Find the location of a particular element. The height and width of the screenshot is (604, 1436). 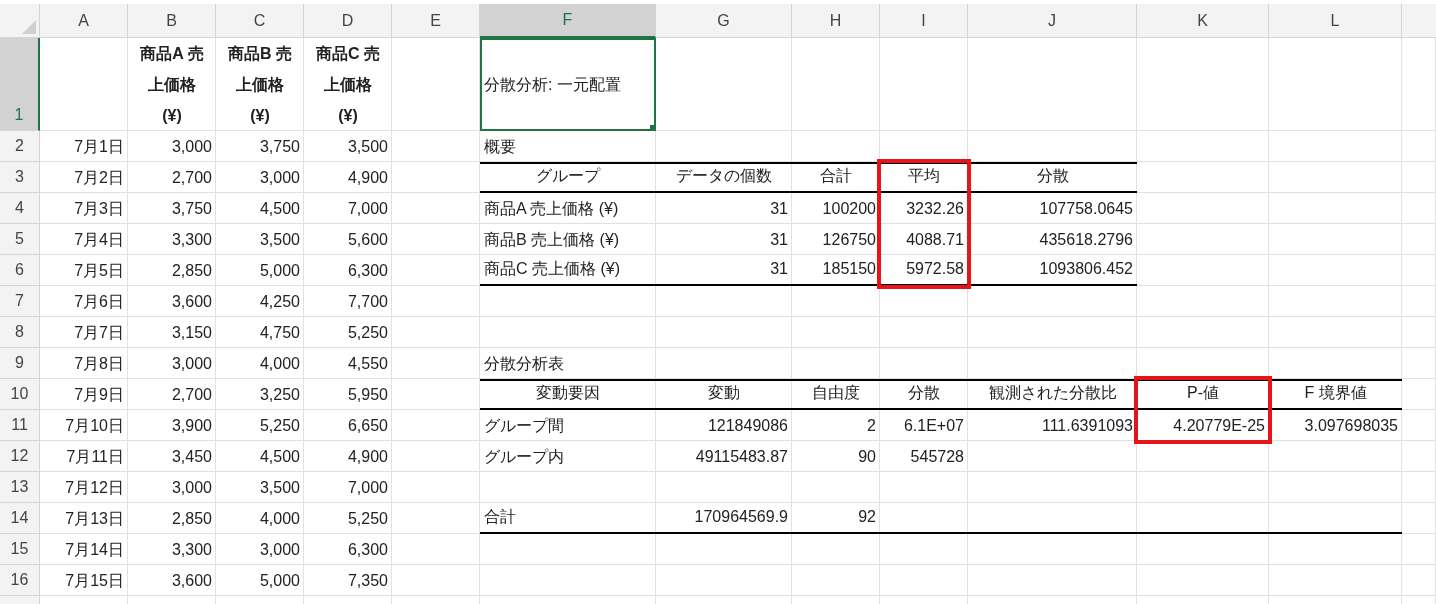

table-cell-text: 7月1日 is located at coordinates (99, 147).